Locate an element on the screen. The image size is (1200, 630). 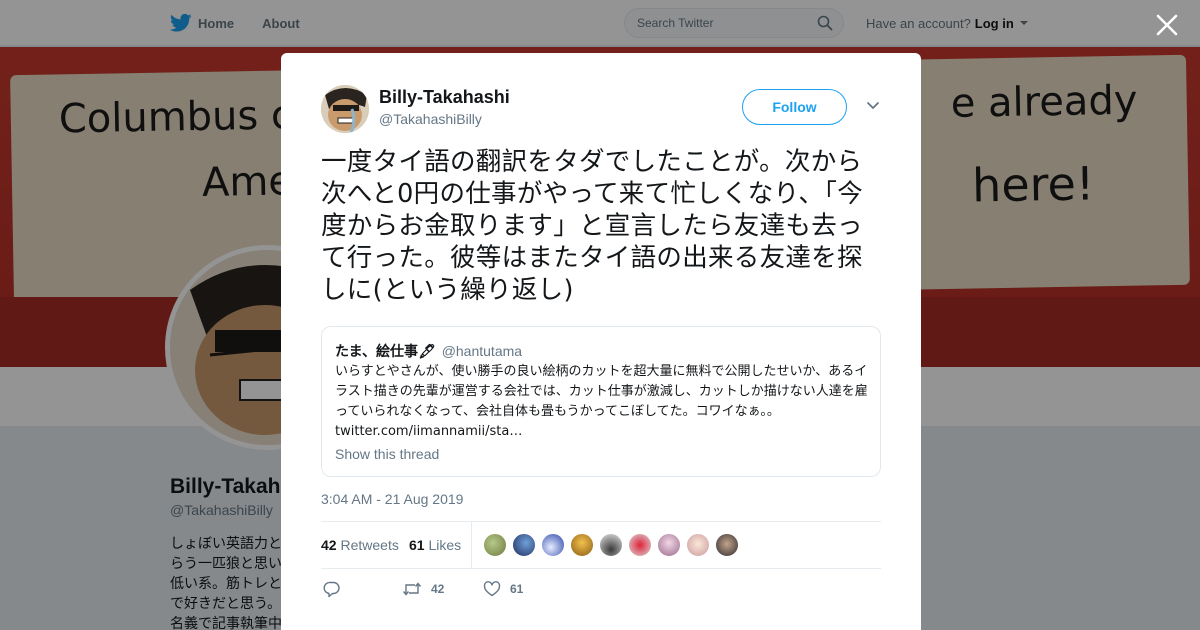
retweet-button: 42 is located at coordinates (423, 589).